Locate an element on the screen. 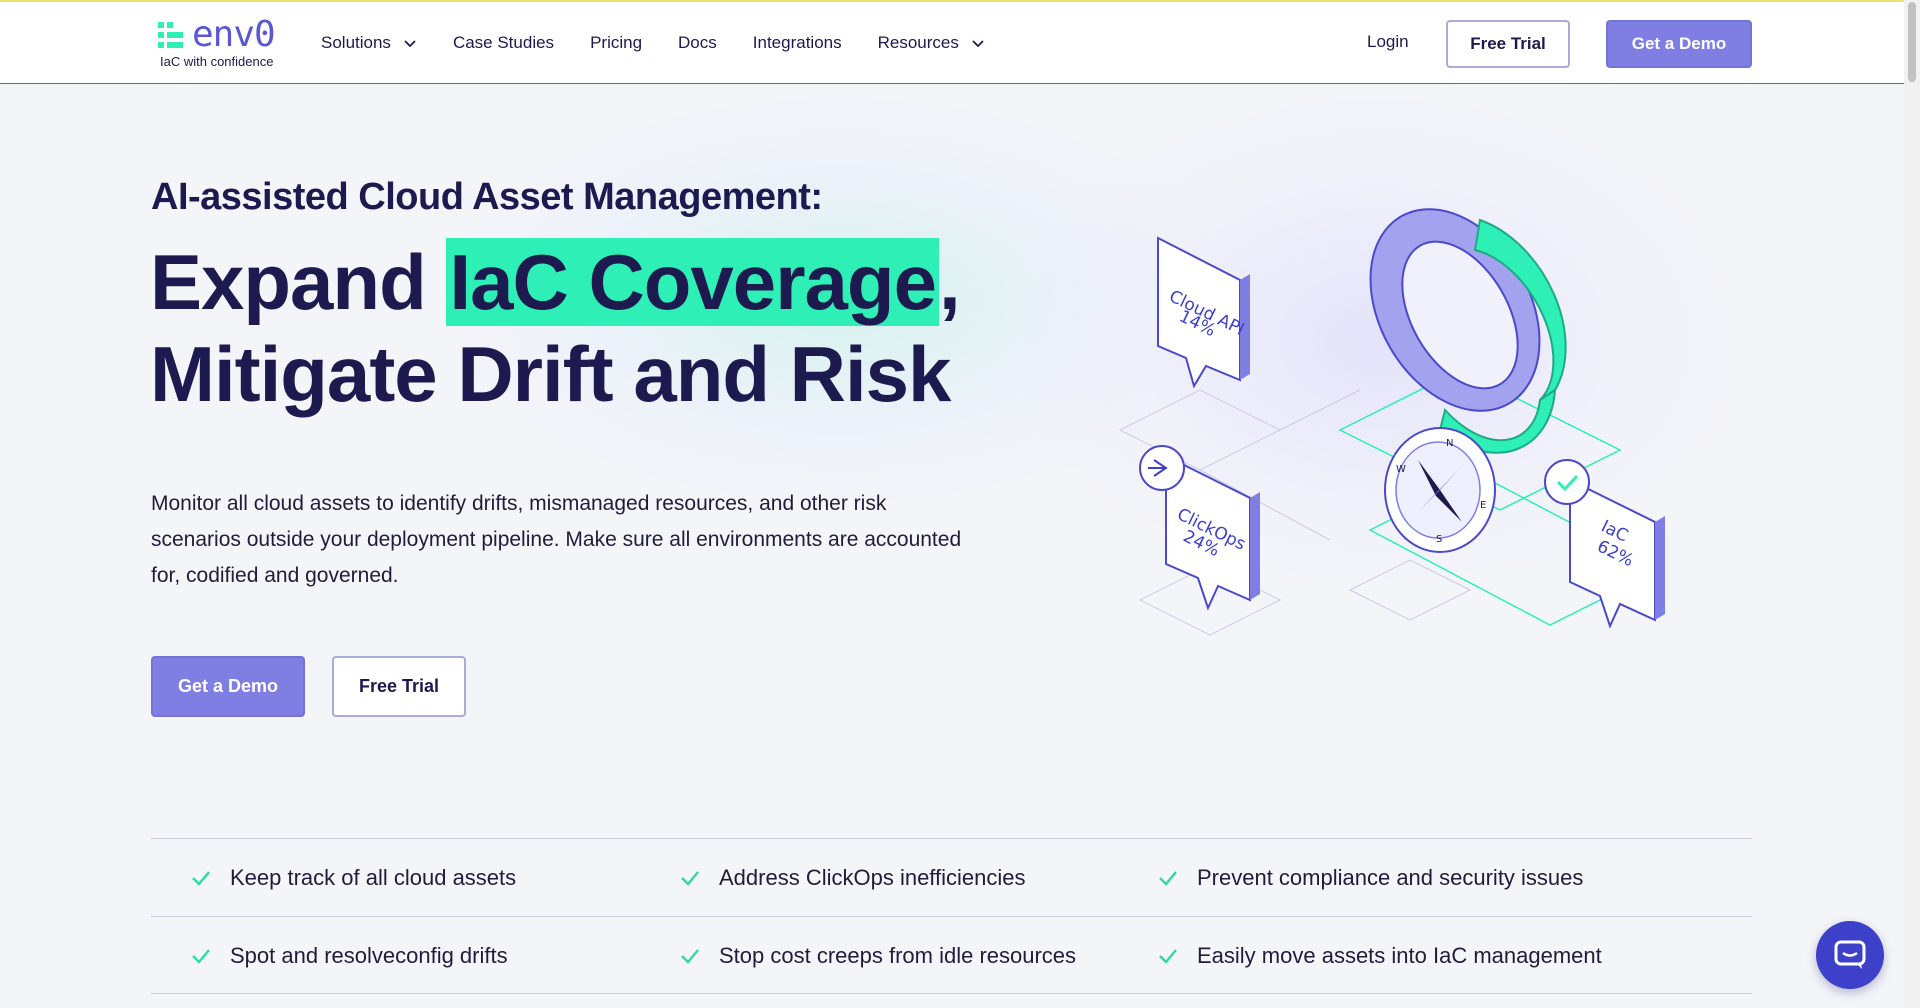 This screenshot has width=1920, height=1008. compass-s: S is located at coordinates (1439, 539).